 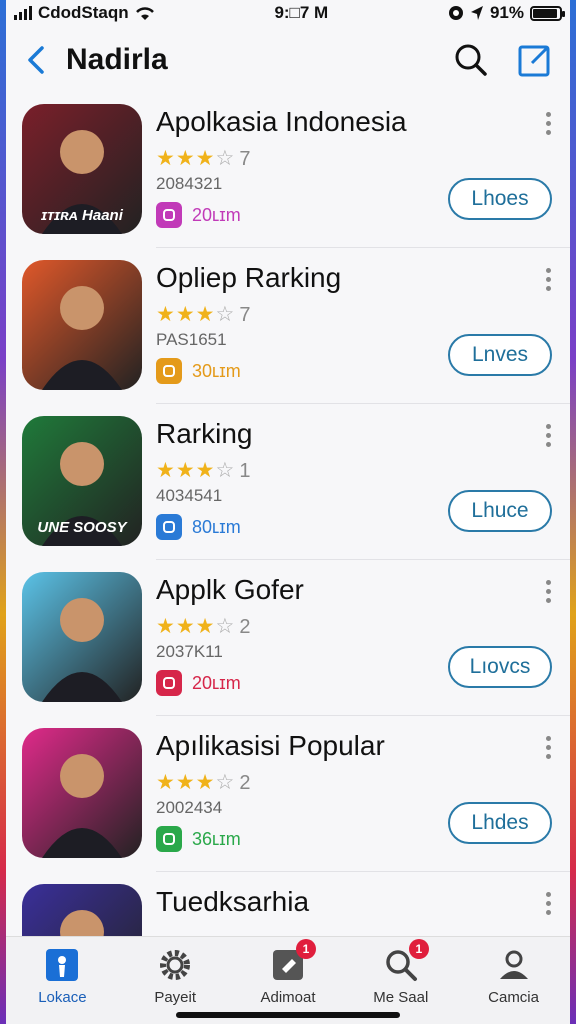 I want to click on download-count: 2002434, so click(x=189, y=807).